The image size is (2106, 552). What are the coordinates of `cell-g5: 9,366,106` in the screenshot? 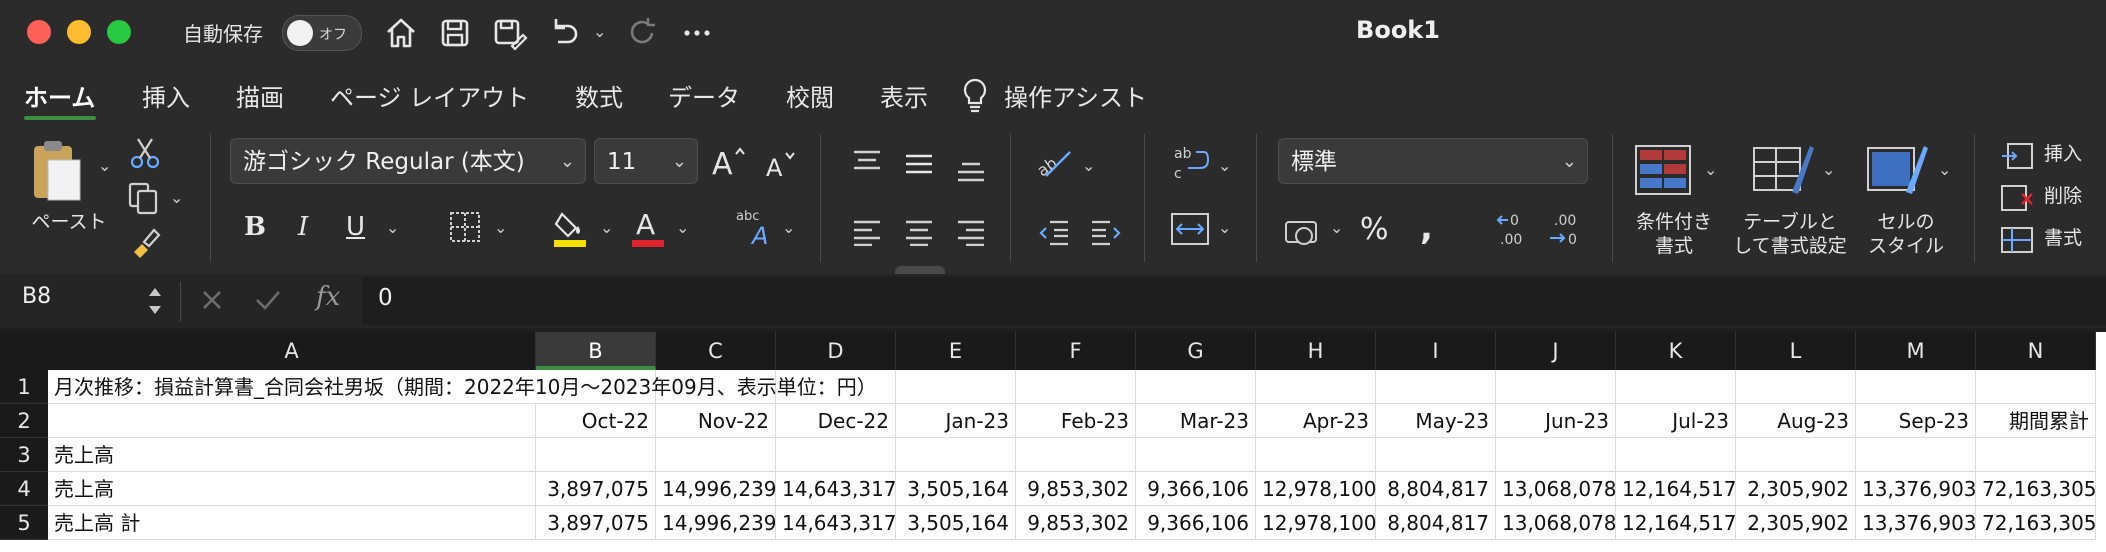 It's located at (1196, 523).